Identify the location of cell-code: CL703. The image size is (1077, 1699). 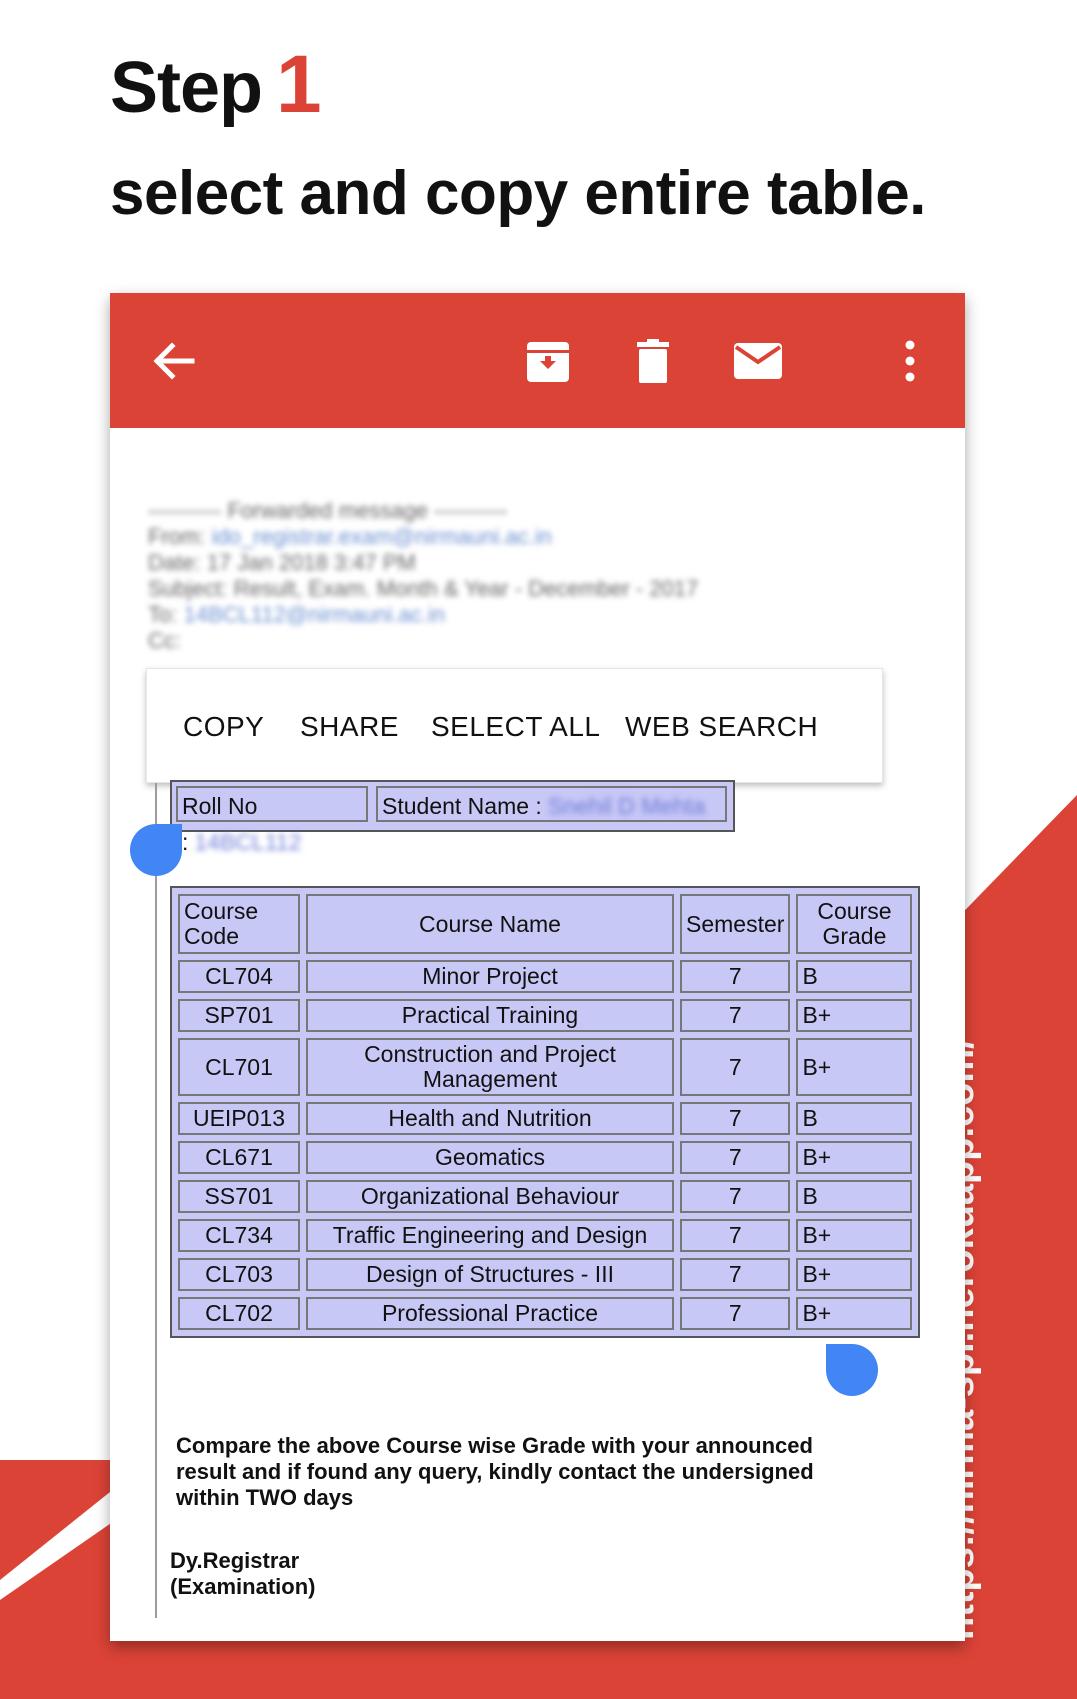
(239, 1274).